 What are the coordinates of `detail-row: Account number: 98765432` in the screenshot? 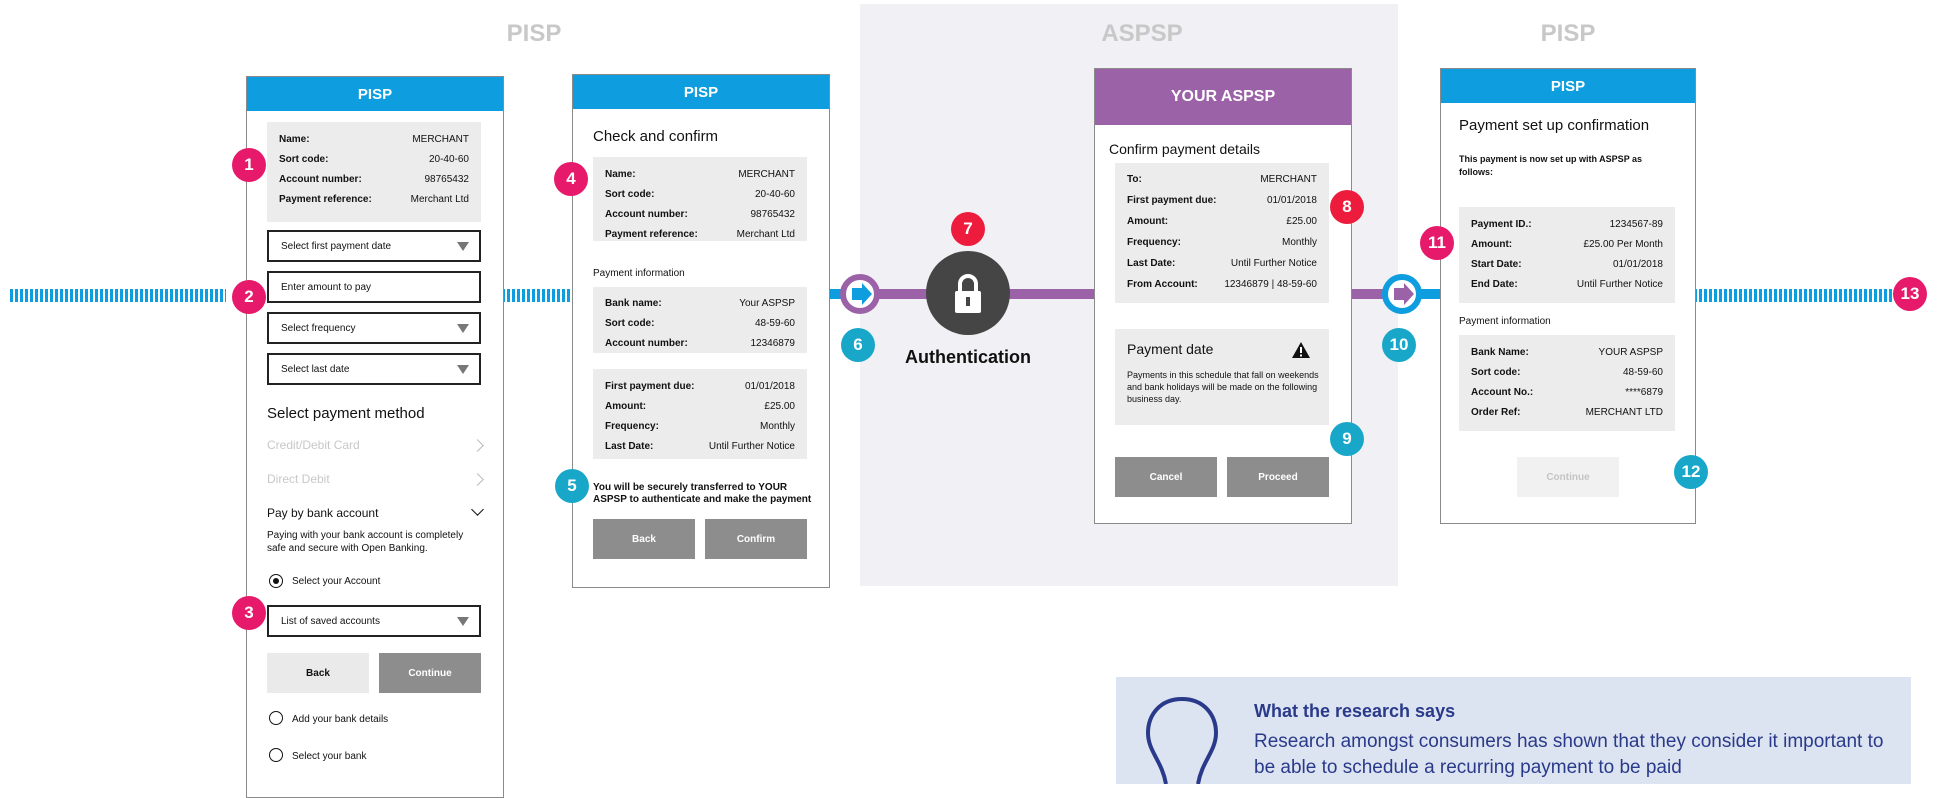 It's located at (700, 214).